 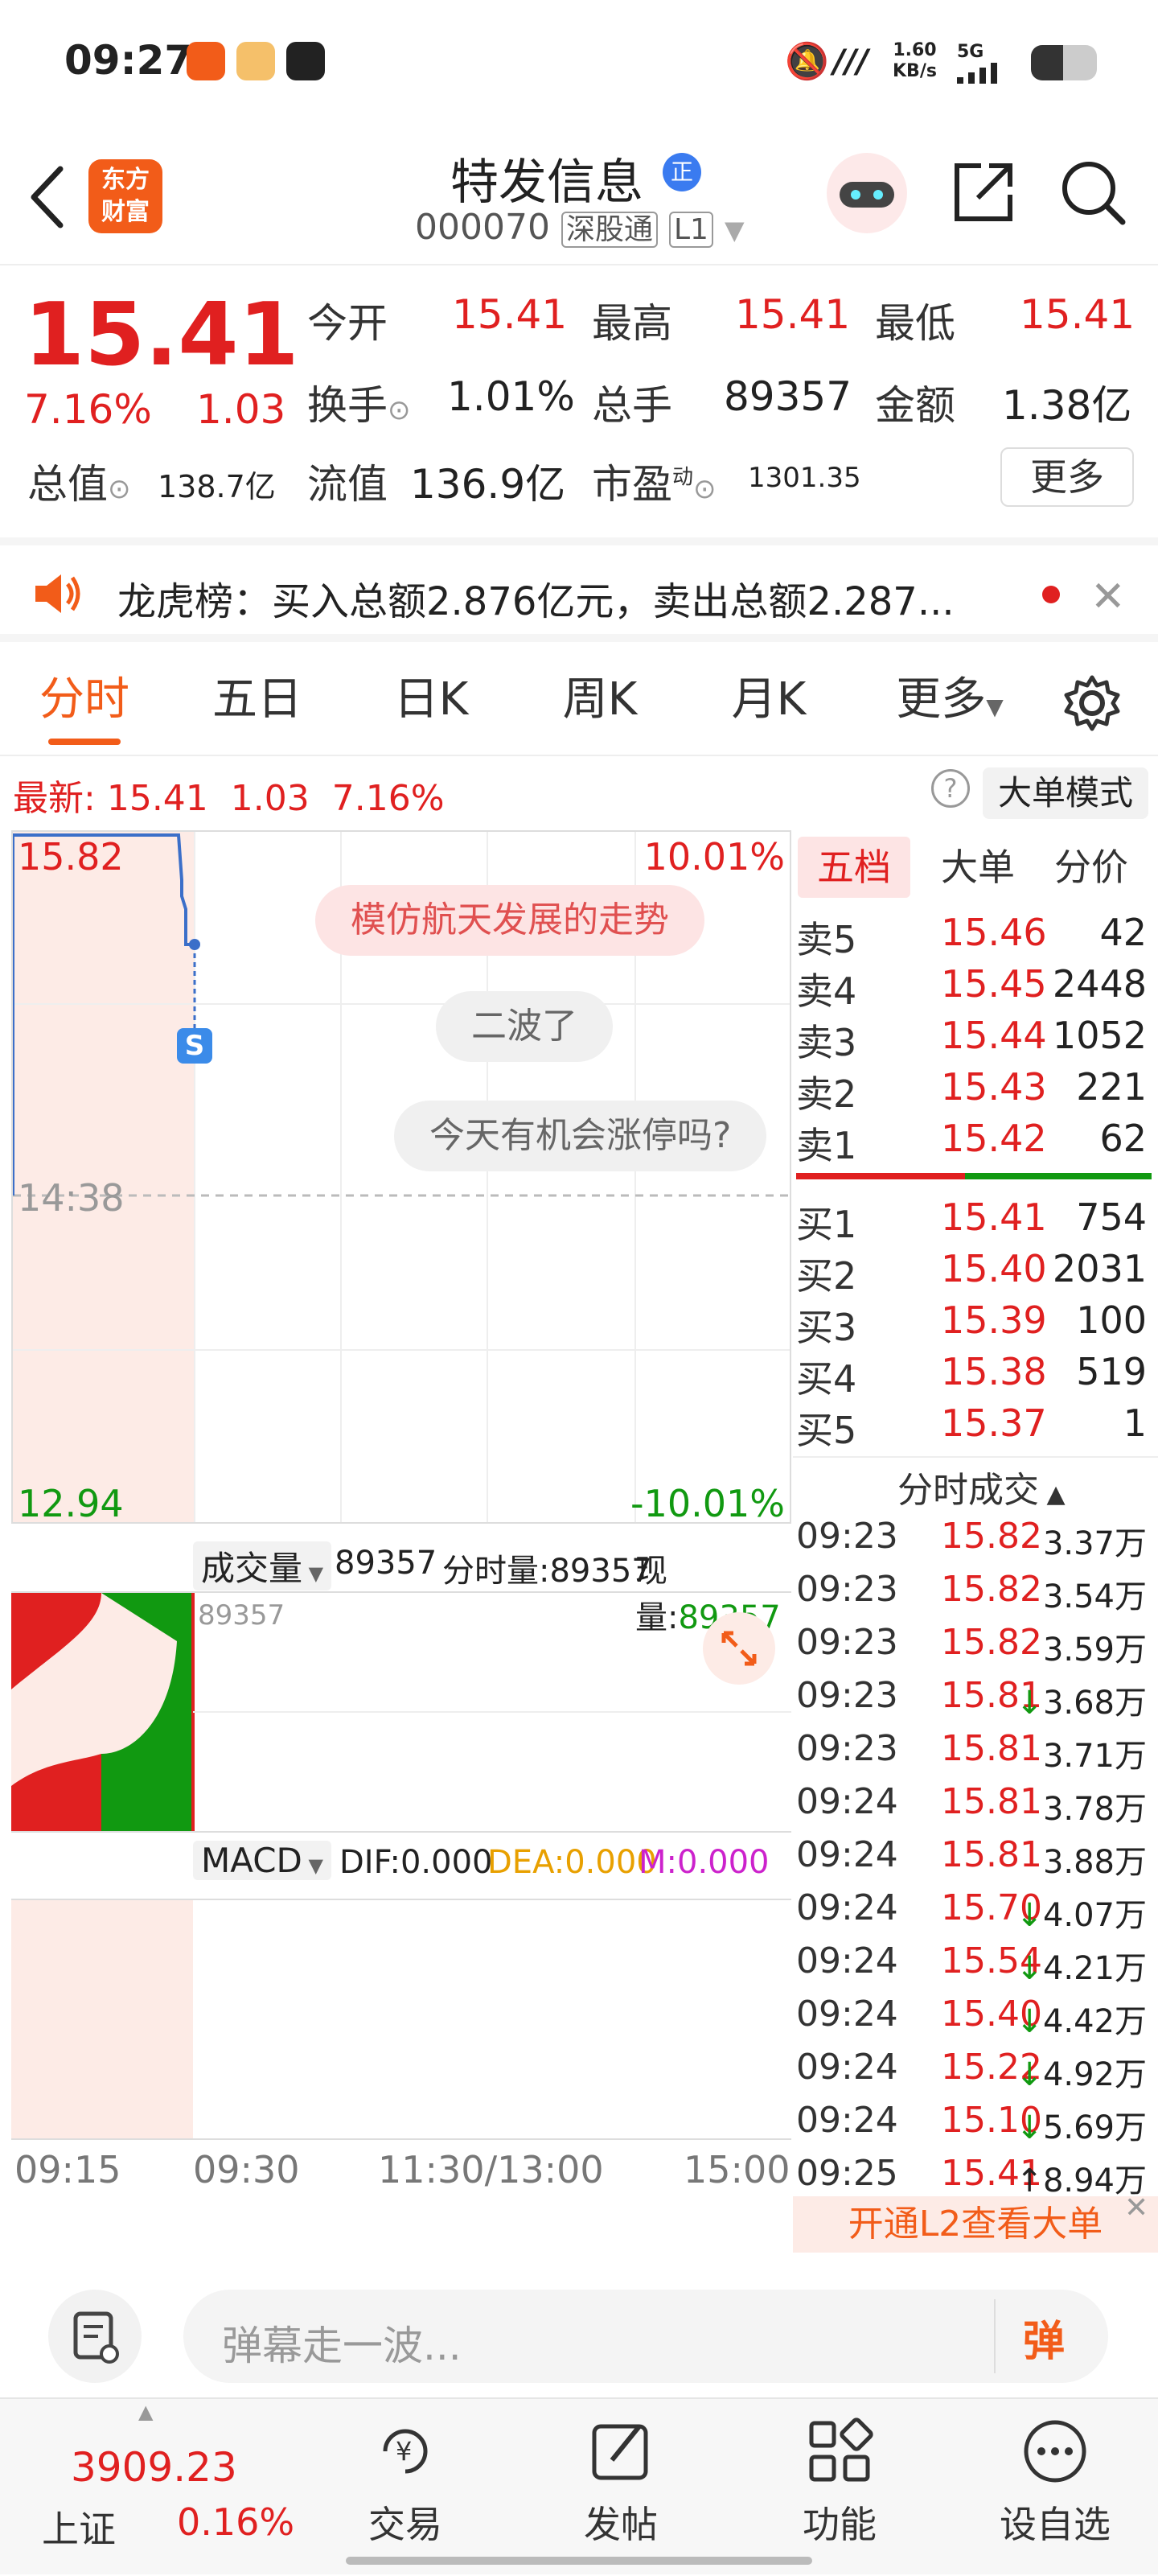 What do you see at coordinates (682, 172) in the screenshot?
I see `verified-icon: 正` at bounding box center [682, 172].